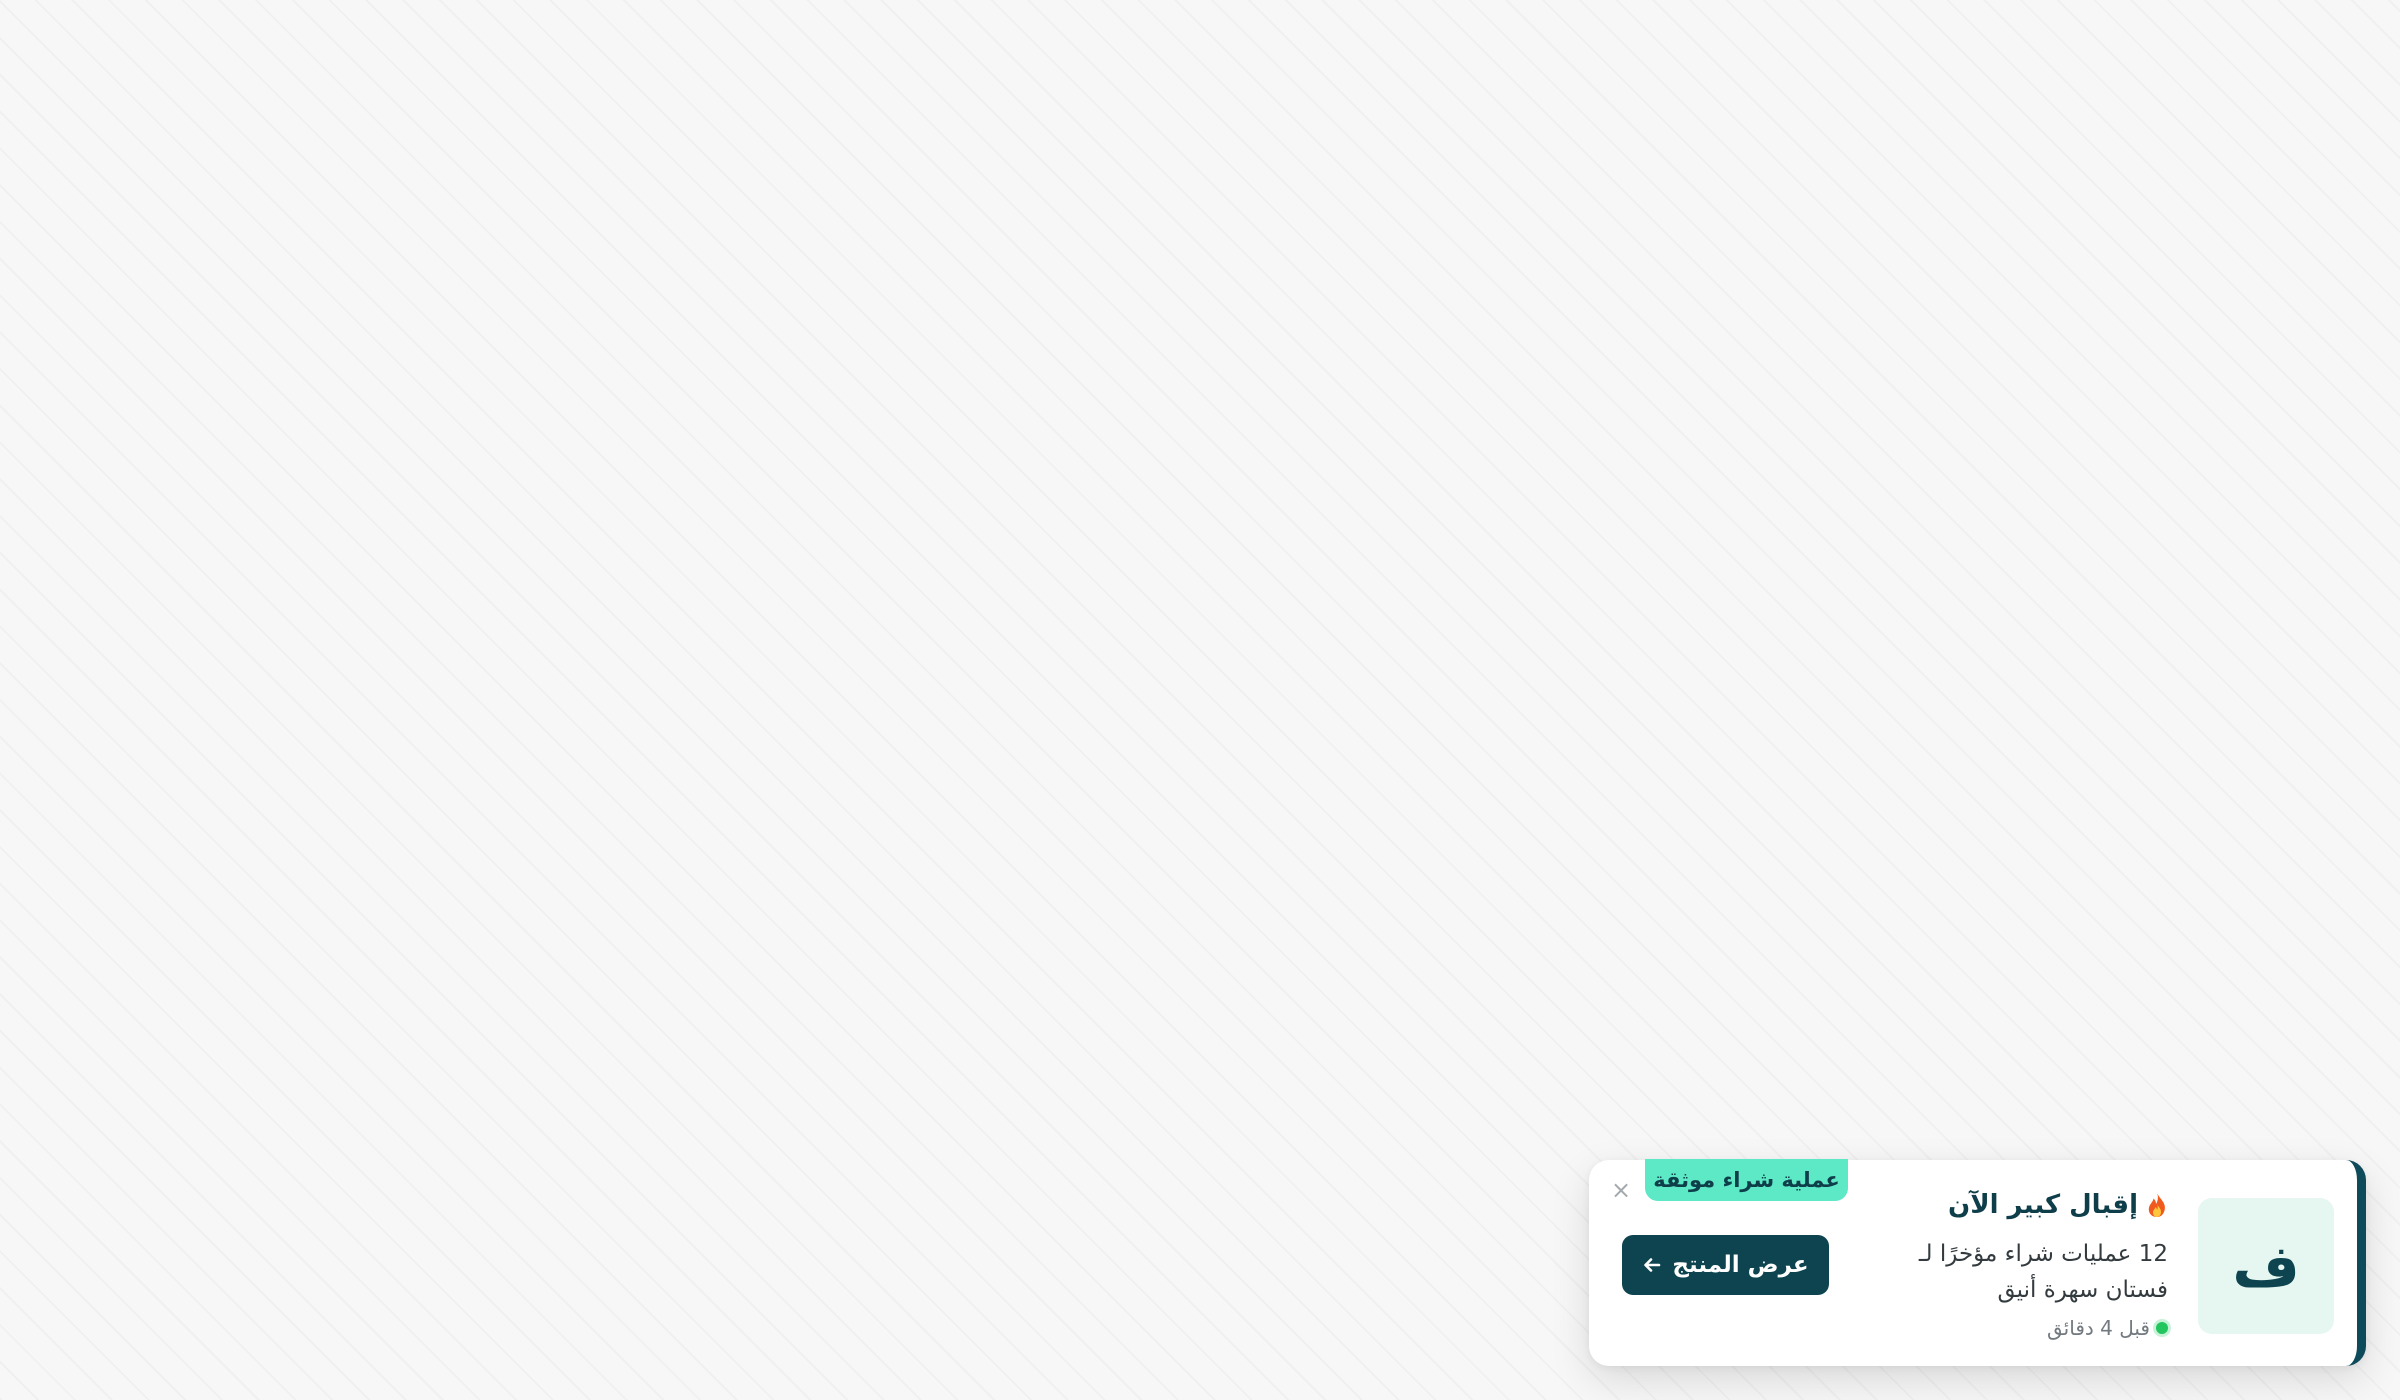 The height and width of the screenshot is (1400, 2400). What do you see at coordinates (1740, 1265) in the screenshot?
I see `view-product-label: عرض المنتج` at bounding box center [1740, 1265].